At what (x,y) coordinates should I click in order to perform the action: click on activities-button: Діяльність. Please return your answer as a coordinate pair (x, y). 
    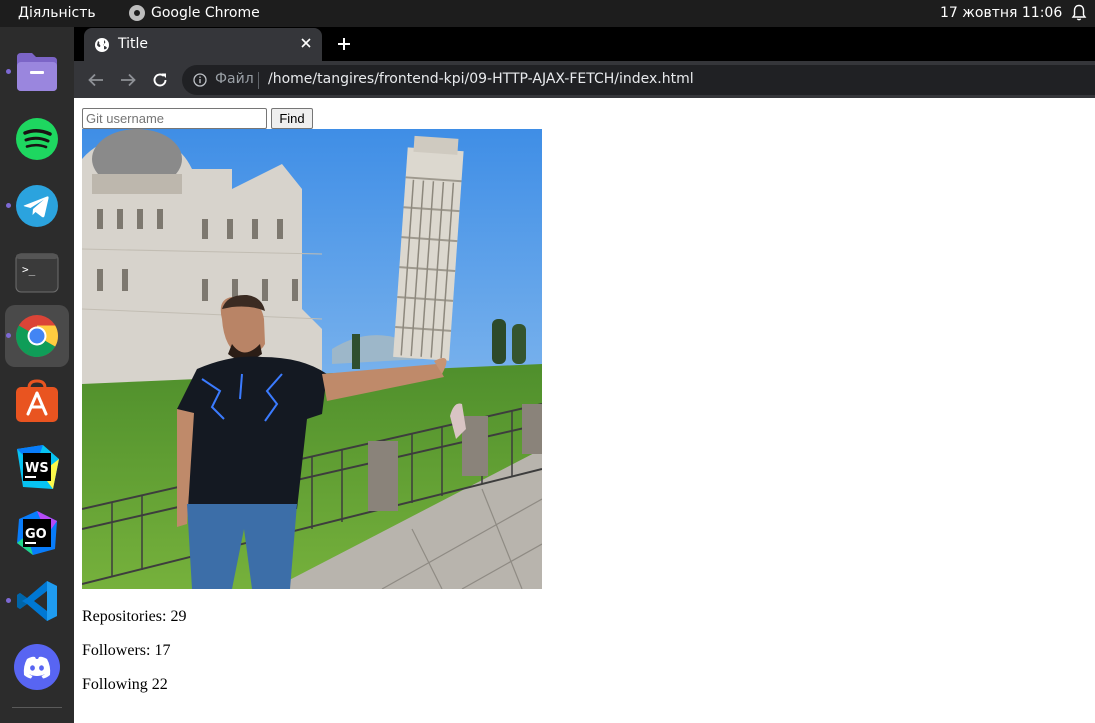
    Looking at the image, I should click on (57, 13).